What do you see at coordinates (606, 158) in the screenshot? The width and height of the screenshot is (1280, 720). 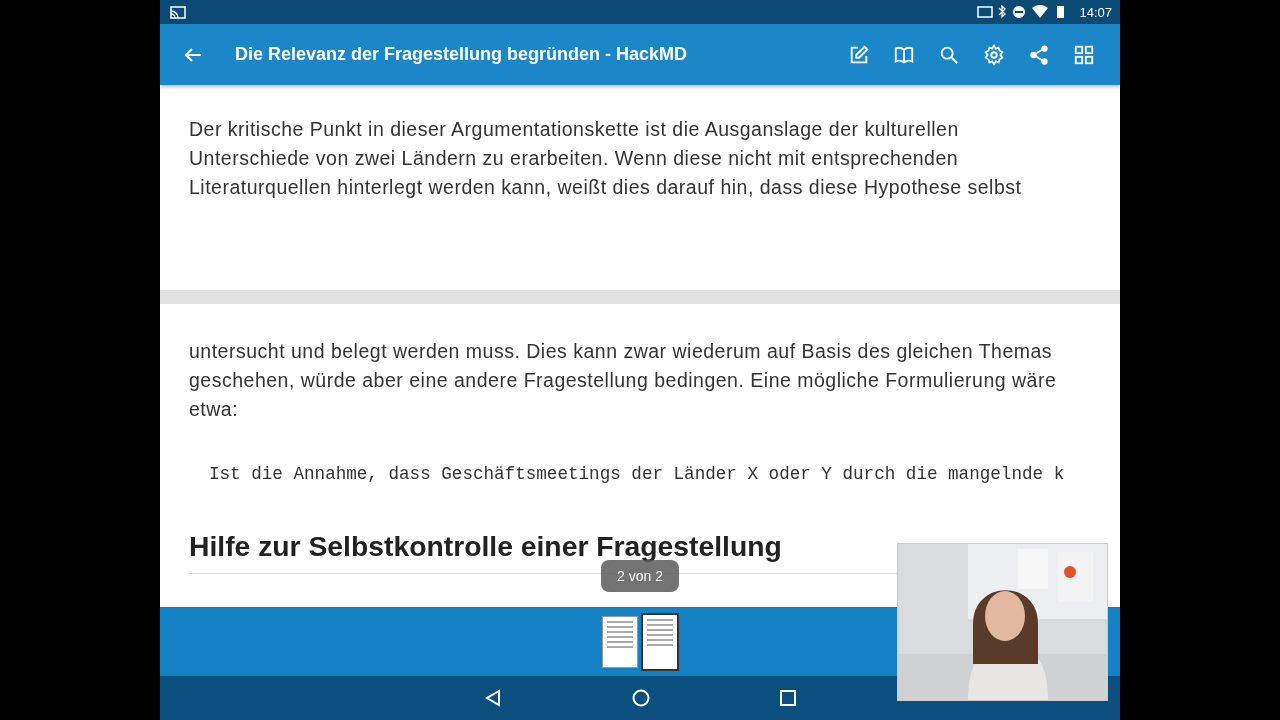 I see `paragraph: Der kritische Punkt in dieser Argumentationskette ist die Ausganslage der kulturellen Unterschiede von zwei Ländern zu erarbeiten. Wenn diese nicht mit entsprechenden Literaturquellen hinterlegt werden kann, weißt dies darauf hin, dass diese Hypothese selbst` at bounding box center [606, 158].